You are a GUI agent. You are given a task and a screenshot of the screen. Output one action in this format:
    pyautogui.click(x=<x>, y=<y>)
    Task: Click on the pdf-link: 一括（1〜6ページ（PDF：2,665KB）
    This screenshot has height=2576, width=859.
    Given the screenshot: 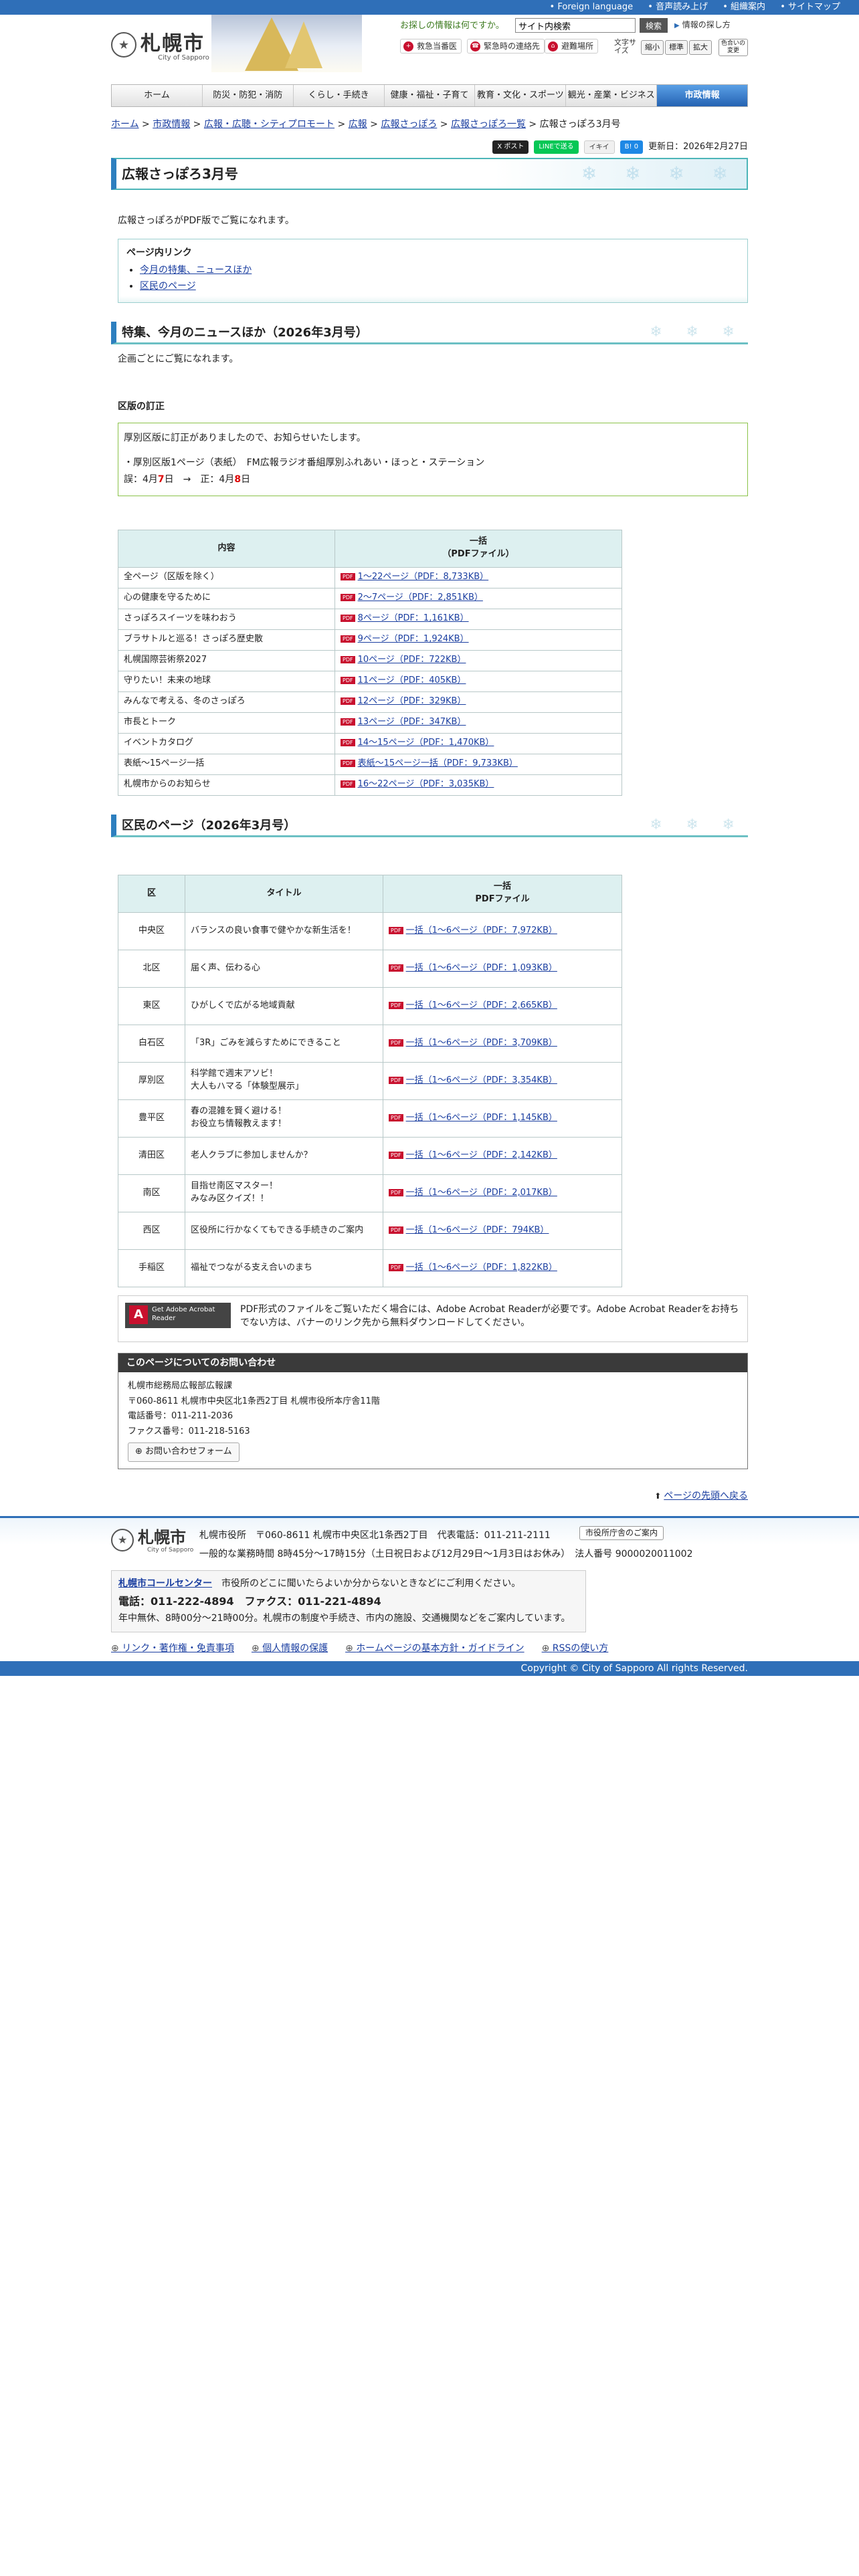 What is the action you would take?
    pyautogui.click(x=482, y=1005)
    